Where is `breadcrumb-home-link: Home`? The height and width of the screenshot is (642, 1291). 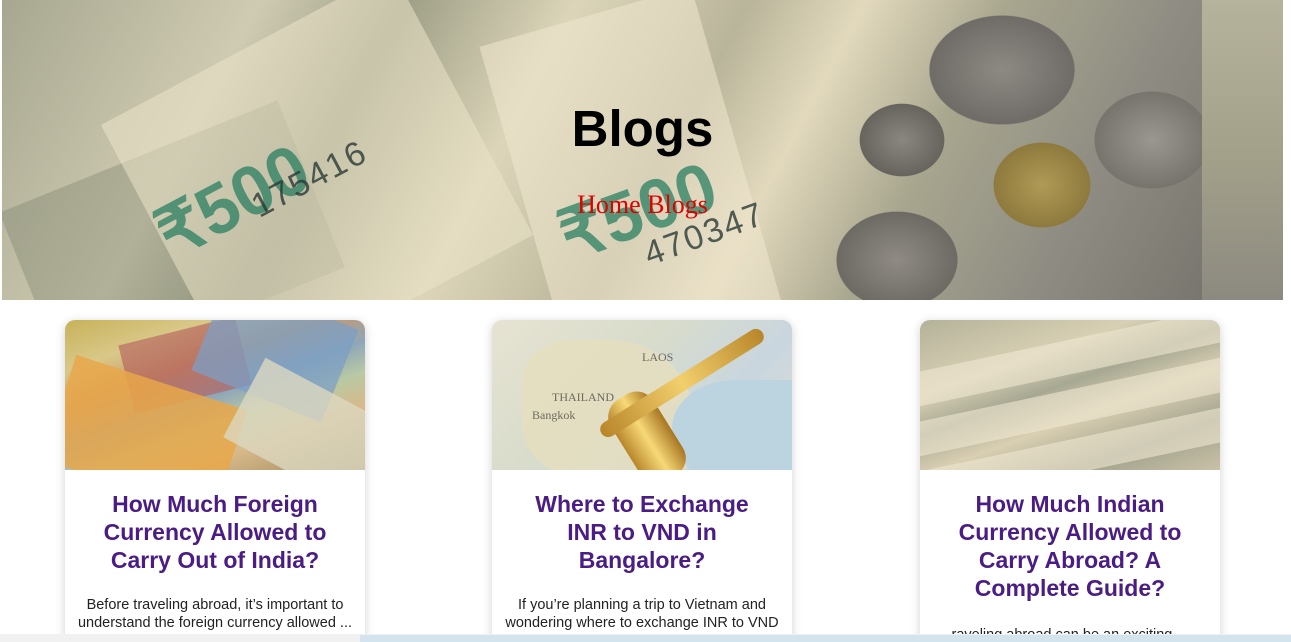
breadcrumb-home-link: Home is located at coordinates (609, 204).